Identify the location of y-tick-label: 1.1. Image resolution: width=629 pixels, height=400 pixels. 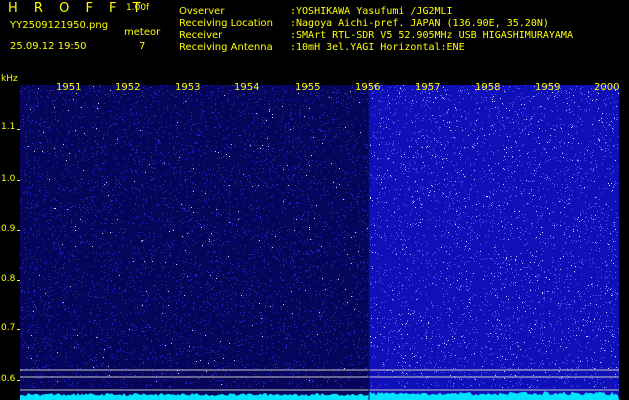
(8, 127).